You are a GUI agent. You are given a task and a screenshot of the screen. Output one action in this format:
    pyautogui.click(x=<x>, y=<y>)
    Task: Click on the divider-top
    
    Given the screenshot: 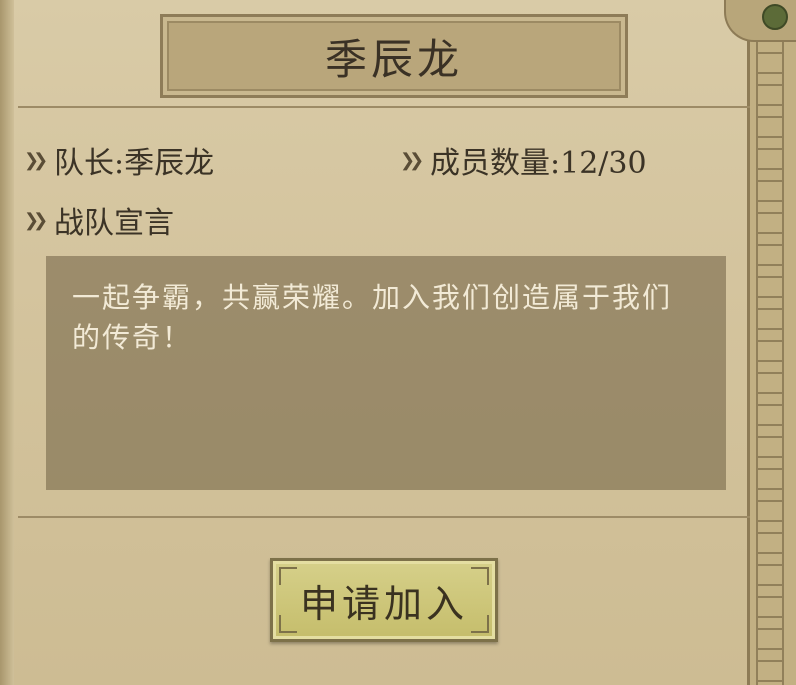 What is the action you would take?
    pyautogui.click(x=384, y=107)
    